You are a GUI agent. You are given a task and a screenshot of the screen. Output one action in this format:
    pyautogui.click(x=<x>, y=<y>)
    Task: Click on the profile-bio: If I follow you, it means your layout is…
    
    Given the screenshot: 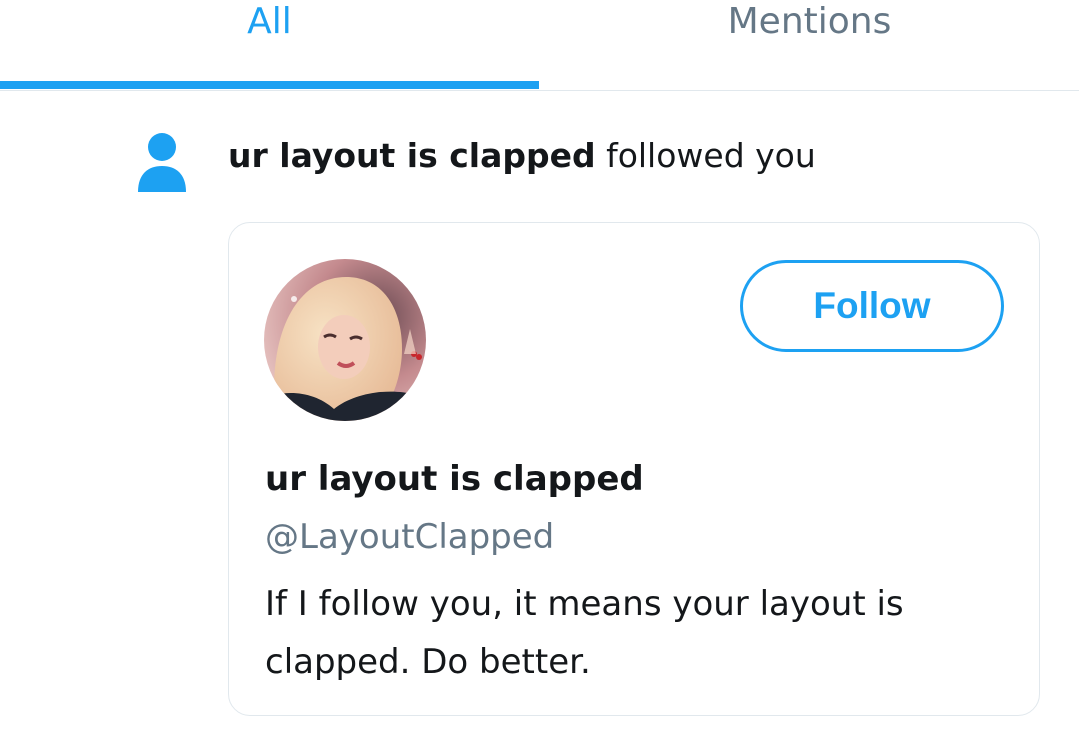 What is the action you would take?
    pyautogui.click(x=584, y=633)
    